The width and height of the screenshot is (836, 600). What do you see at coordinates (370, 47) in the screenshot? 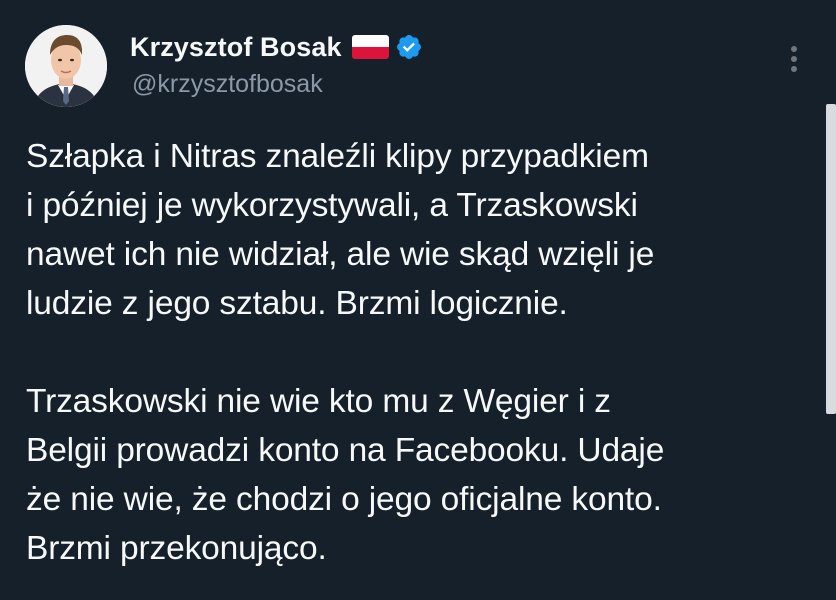
I see `poland-flag-icon` at bounding box center [370, 47].